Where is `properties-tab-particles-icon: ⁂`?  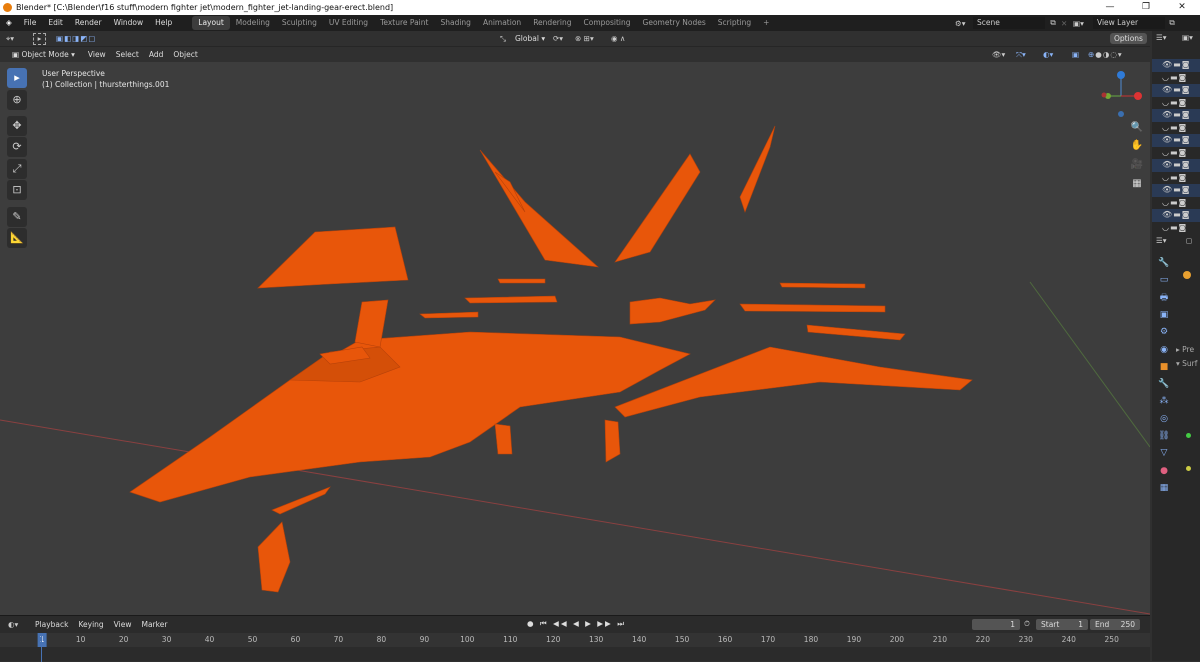
properties-tab-particles-icon: ⁂ is located at coordinates (1164, 401).